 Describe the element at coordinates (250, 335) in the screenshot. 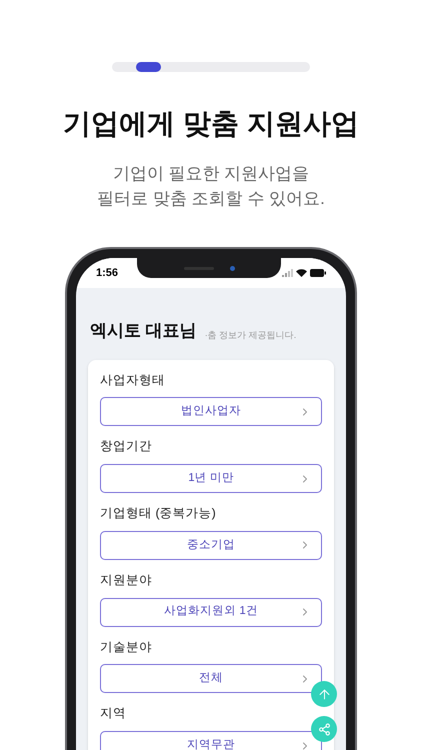

I see `notice-text: ·춤 정보가 제공됩니다.` at that location.